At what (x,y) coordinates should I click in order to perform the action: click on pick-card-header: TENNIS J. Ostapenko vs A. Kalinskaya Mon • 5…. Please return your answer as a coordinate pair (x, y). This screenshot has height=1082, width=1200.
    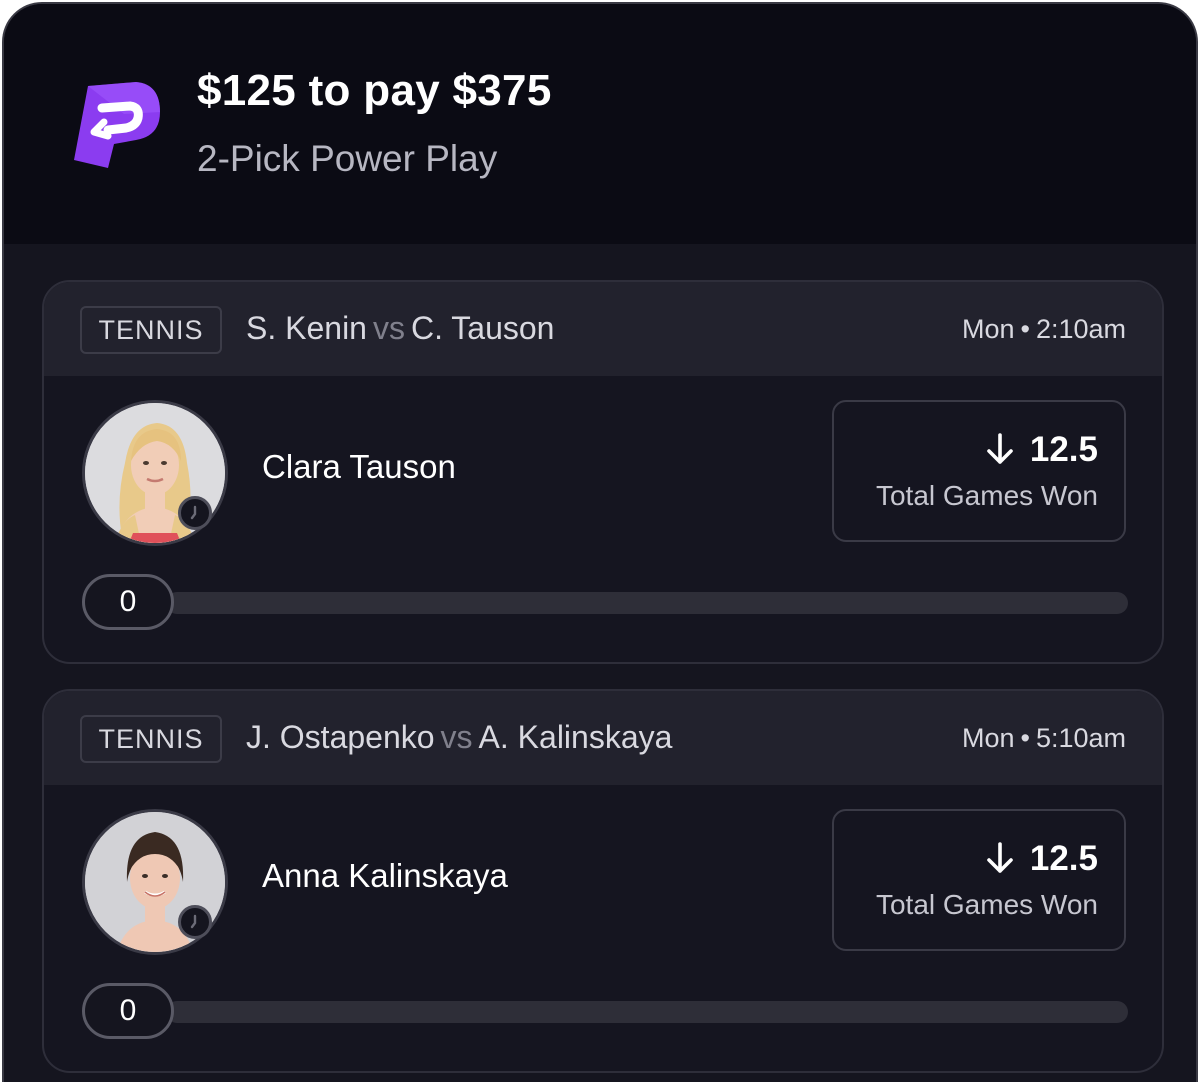
    Looking at the image, I should click on (603, 738).